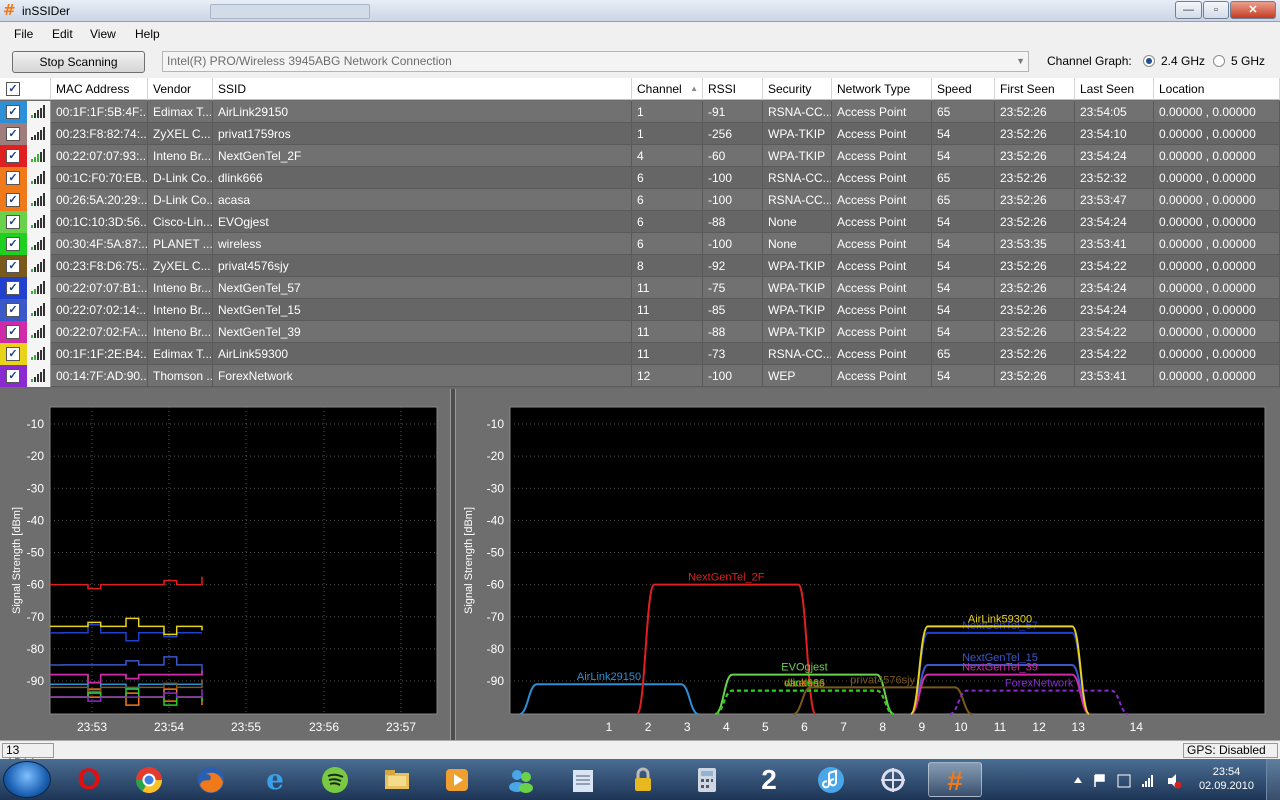 This screenshot has width=1280, height=800. Describe the element at coordinates (1035, 89) in the screenshot. I see `column-header-first-seen: First Seen` at that location.